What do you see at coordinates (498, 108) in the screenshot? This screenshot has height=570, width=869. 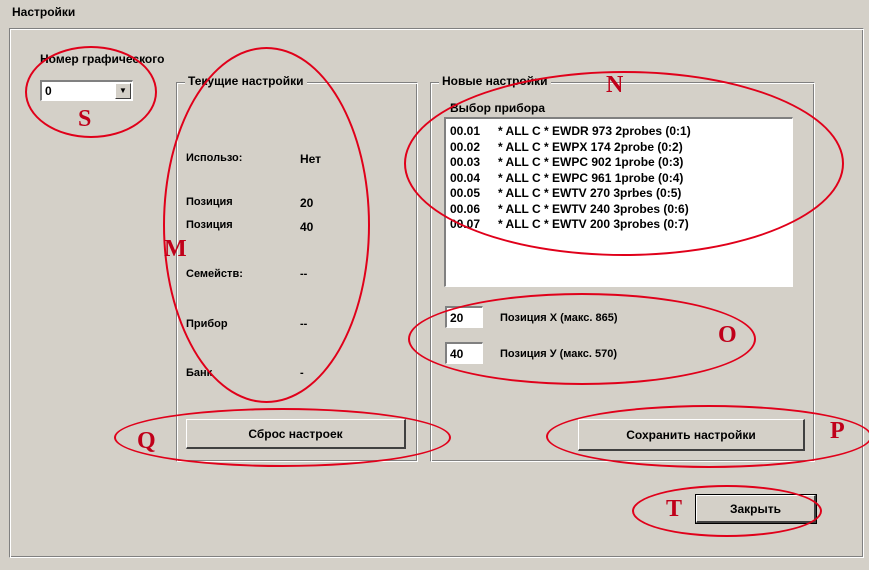 I see `device-select-label: Выбор прибора` at bounding box center [498, 108].